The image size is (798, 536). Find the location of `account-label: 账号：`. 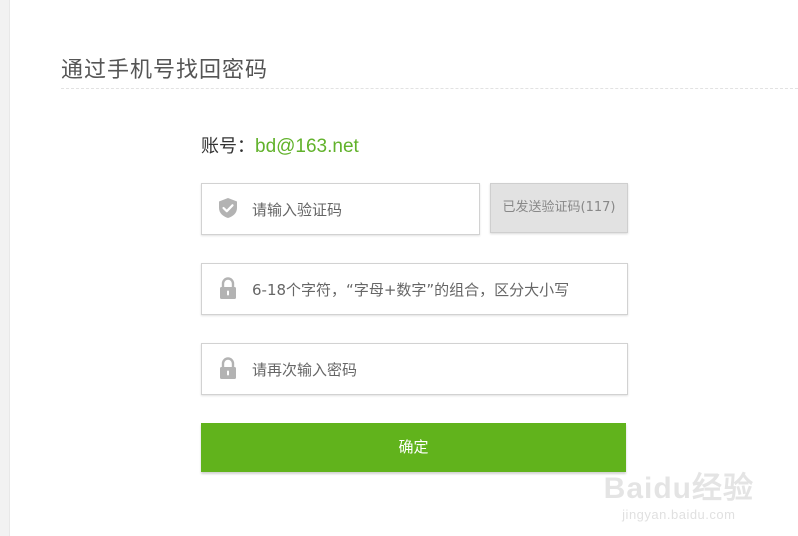

account-label: 账号： is located at coordinates (228, 146).